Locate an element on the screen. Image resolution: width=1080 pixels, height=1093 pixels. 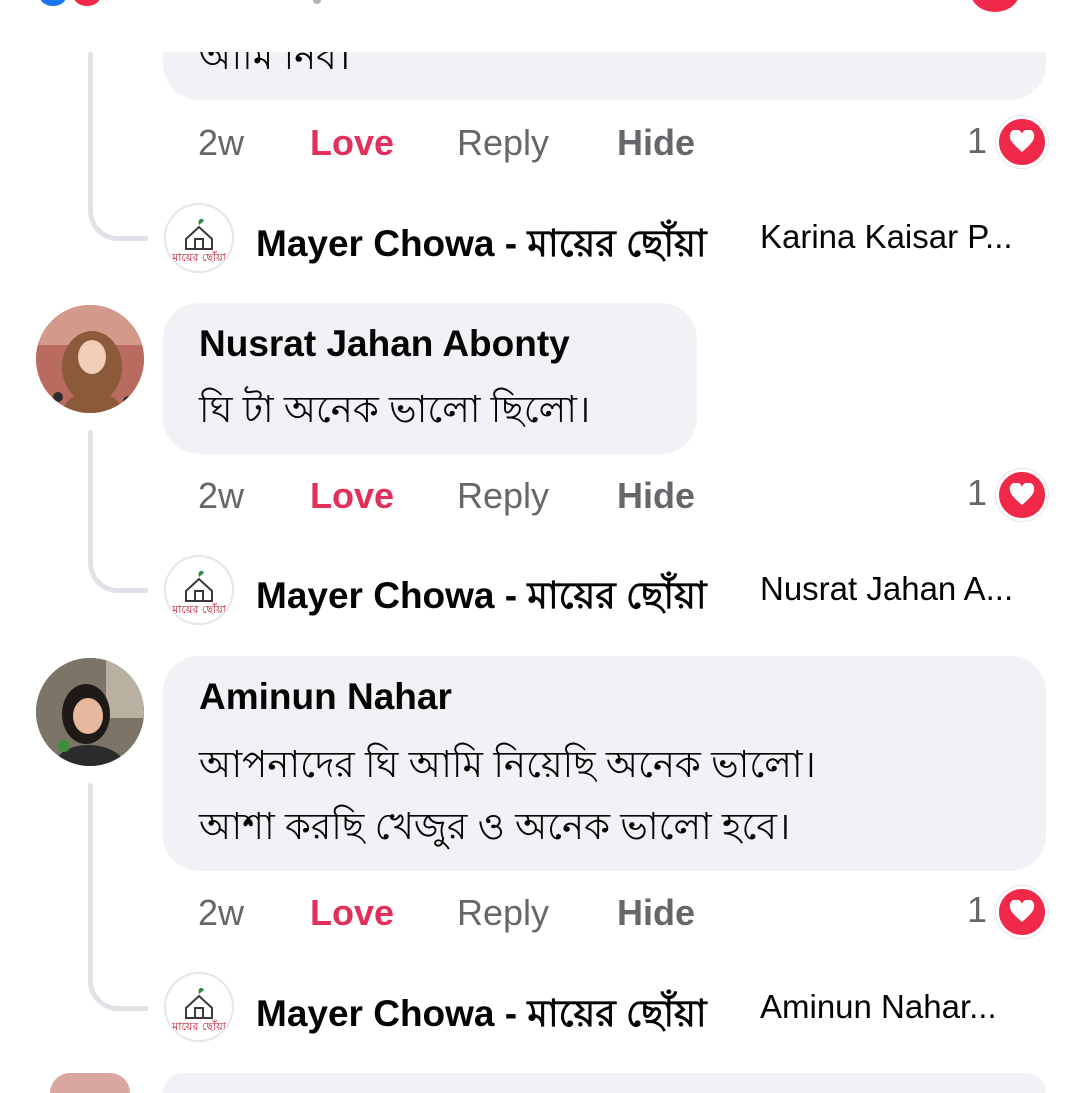
comment-text-line: আপনাদের ঘি আমি নিয়েছি অনেক ভালো। is located at coordinates (507, 764).